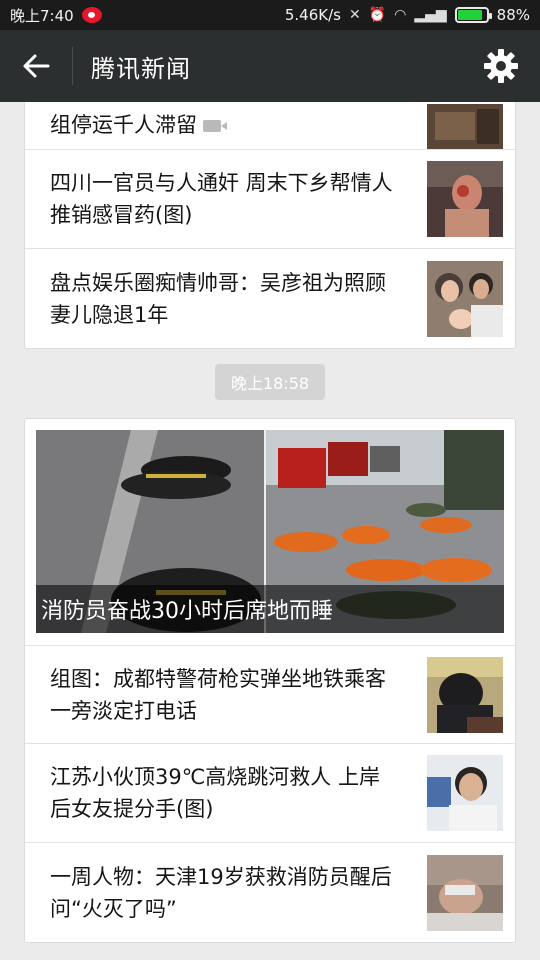 This screenshot has width=540, height=960. I want to click on battery-percent: 88%, so click(513, 15).